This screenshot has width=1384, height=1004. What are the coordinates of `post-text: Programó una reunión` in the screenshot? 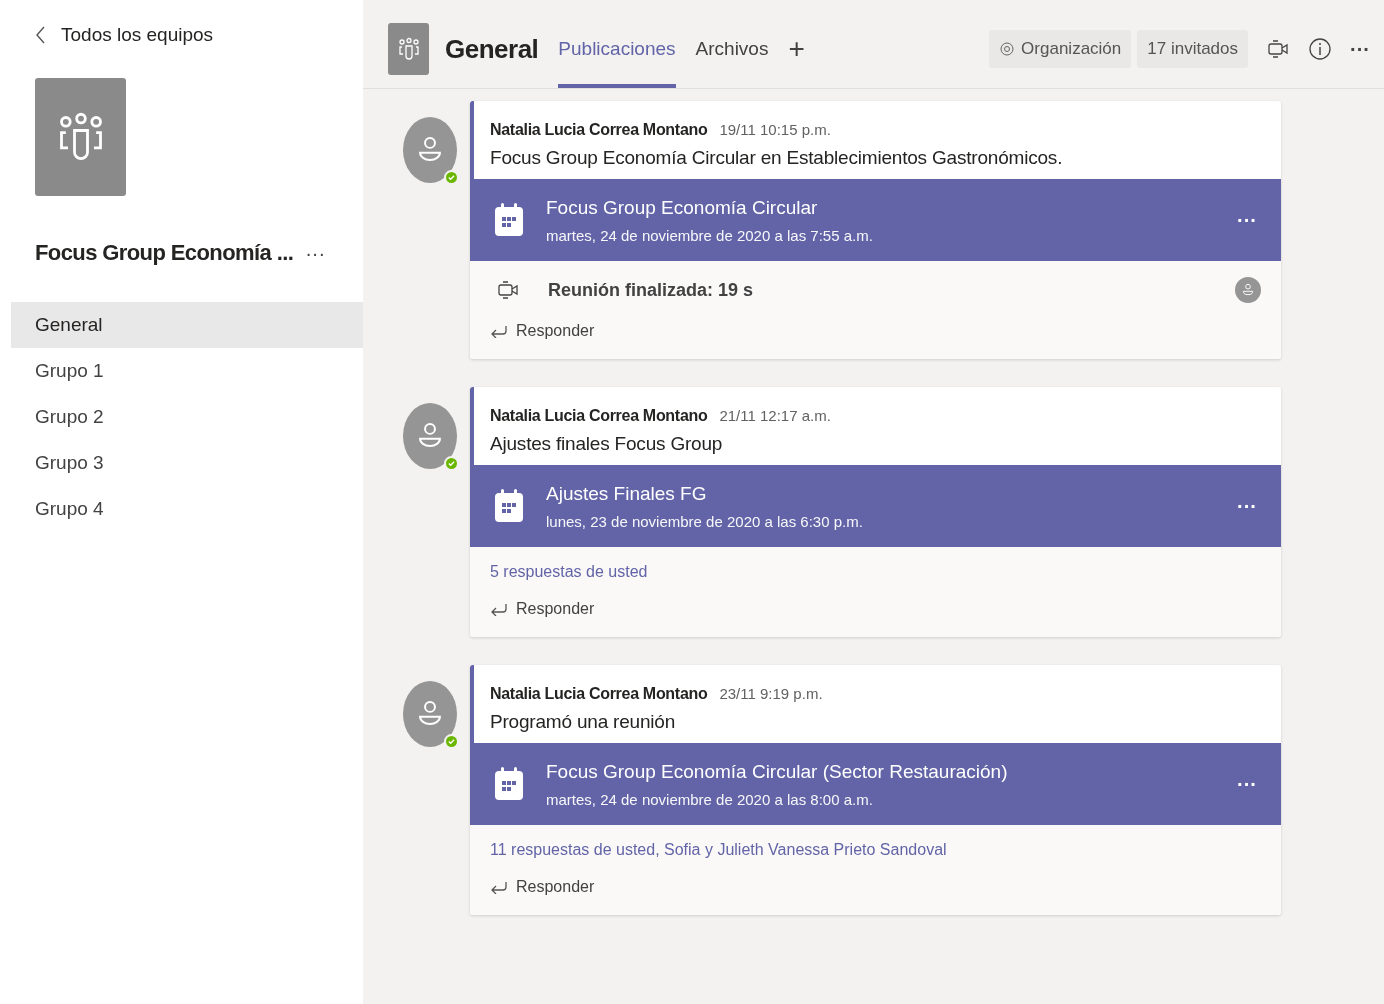 It's located at (583, 722).